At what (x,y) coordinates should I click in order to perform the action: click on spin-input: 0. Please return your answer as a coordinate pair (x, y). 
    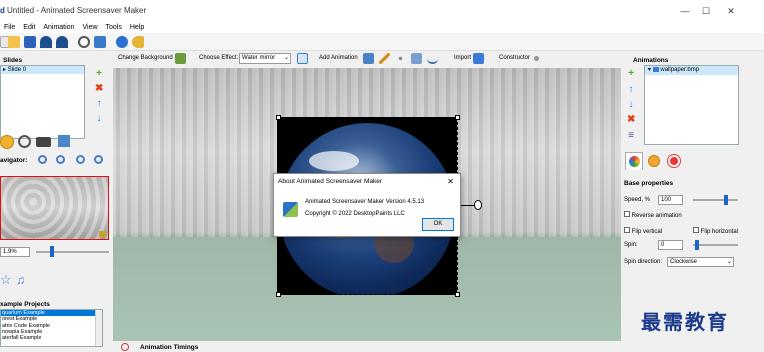
    Looking at the image, I should click on (670, 245).